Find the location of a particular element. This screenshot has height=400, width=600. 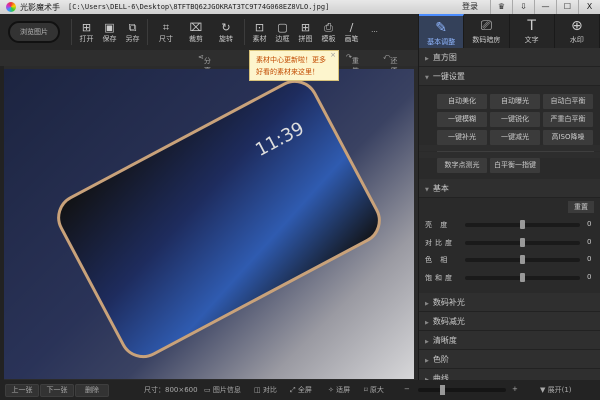

tab-label: 基本调整 is located at coordinates (441, 42).